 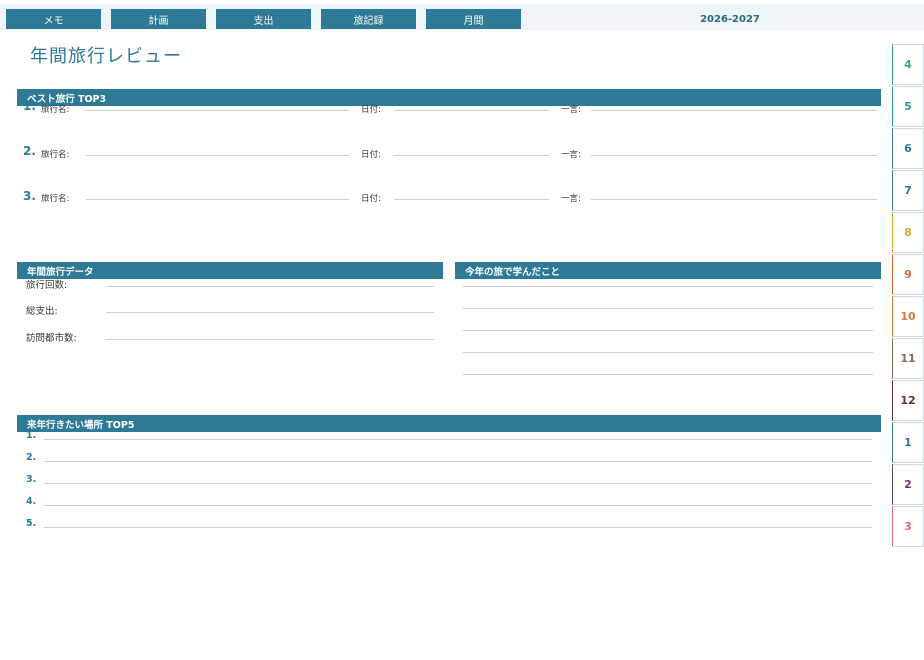 I want to click on nav-button-travel-log: 旅記録, so click(x=368, y=19).